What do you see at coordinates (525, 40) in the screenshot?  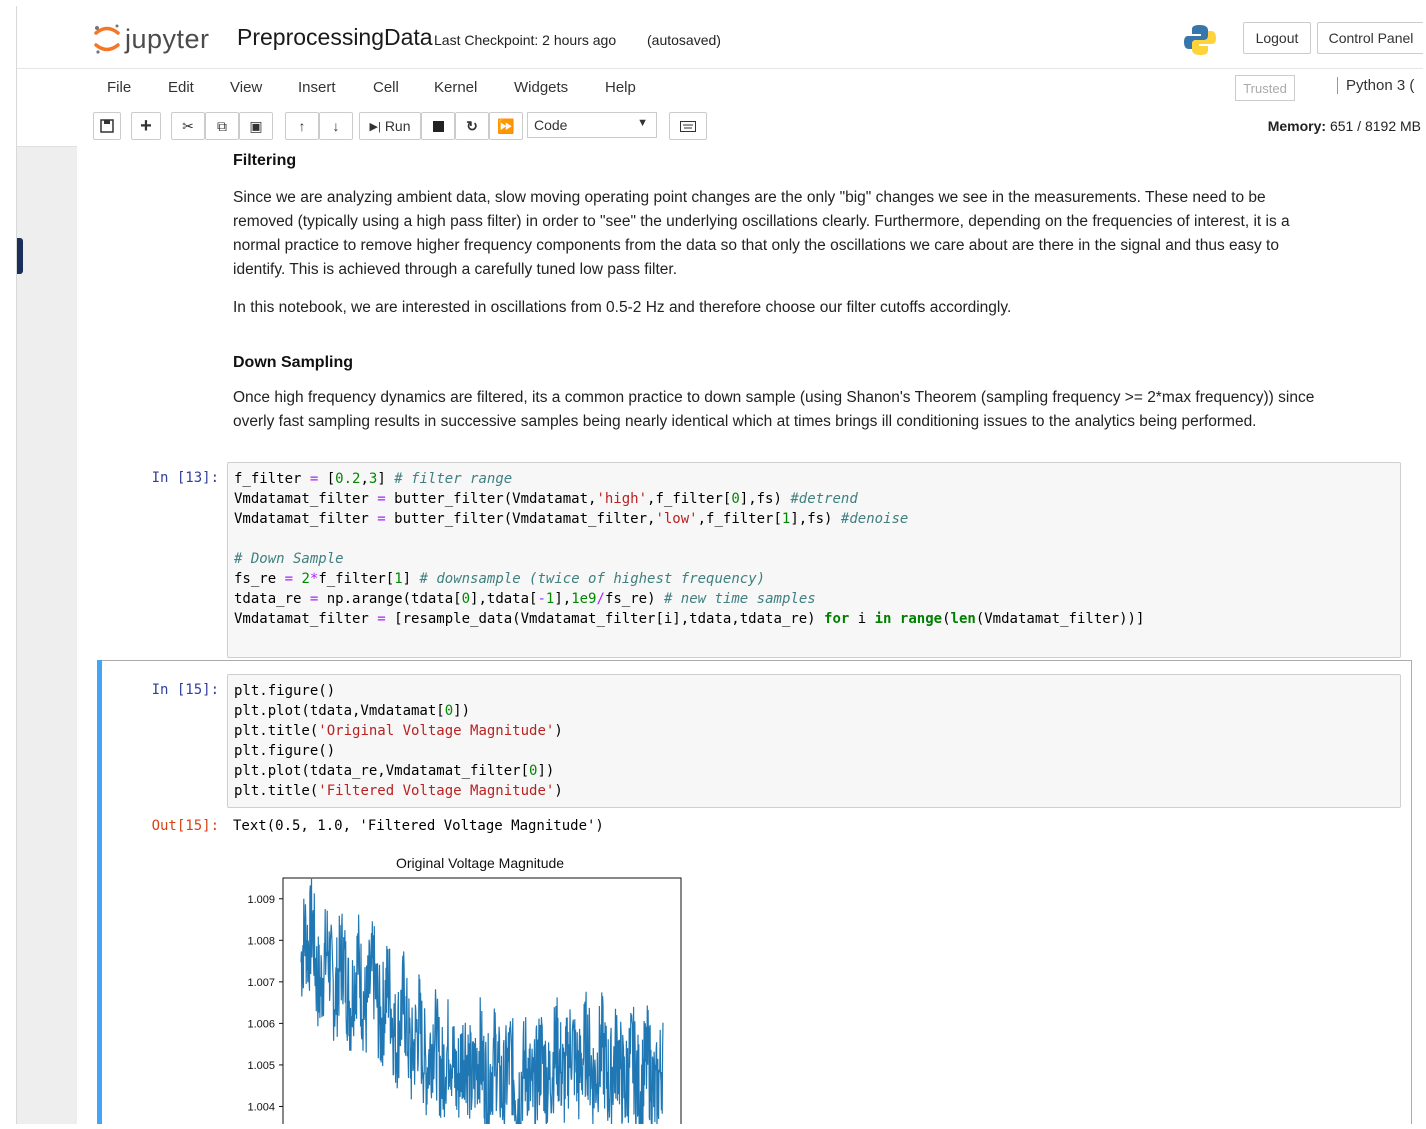 I see `checkpoint-status: Last Checkpoint: 2 hours ago` at bounding box center [525, 40].